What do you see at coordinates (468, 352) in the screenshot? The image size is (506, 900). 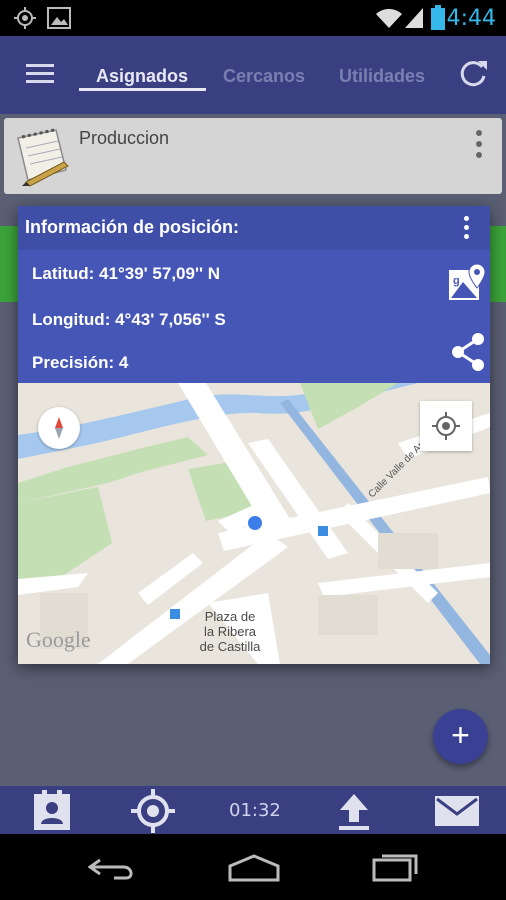 I see `share-icon` at bounding box center [468, 352].